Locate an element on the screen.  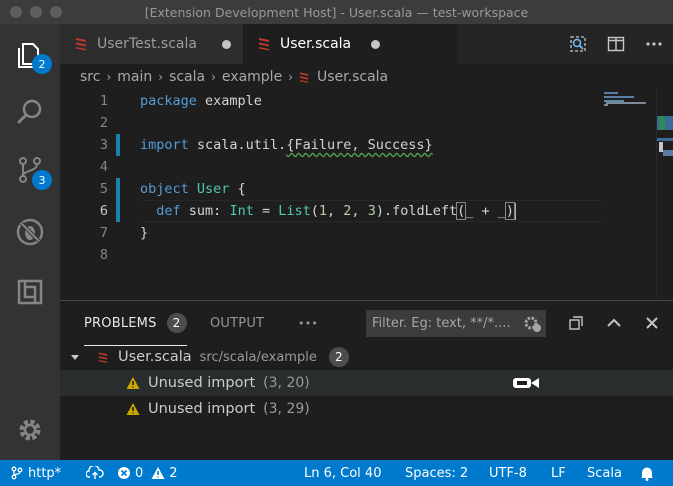
tab-usertest-scala: UserTest.scala is located at coordinates (151, 44).